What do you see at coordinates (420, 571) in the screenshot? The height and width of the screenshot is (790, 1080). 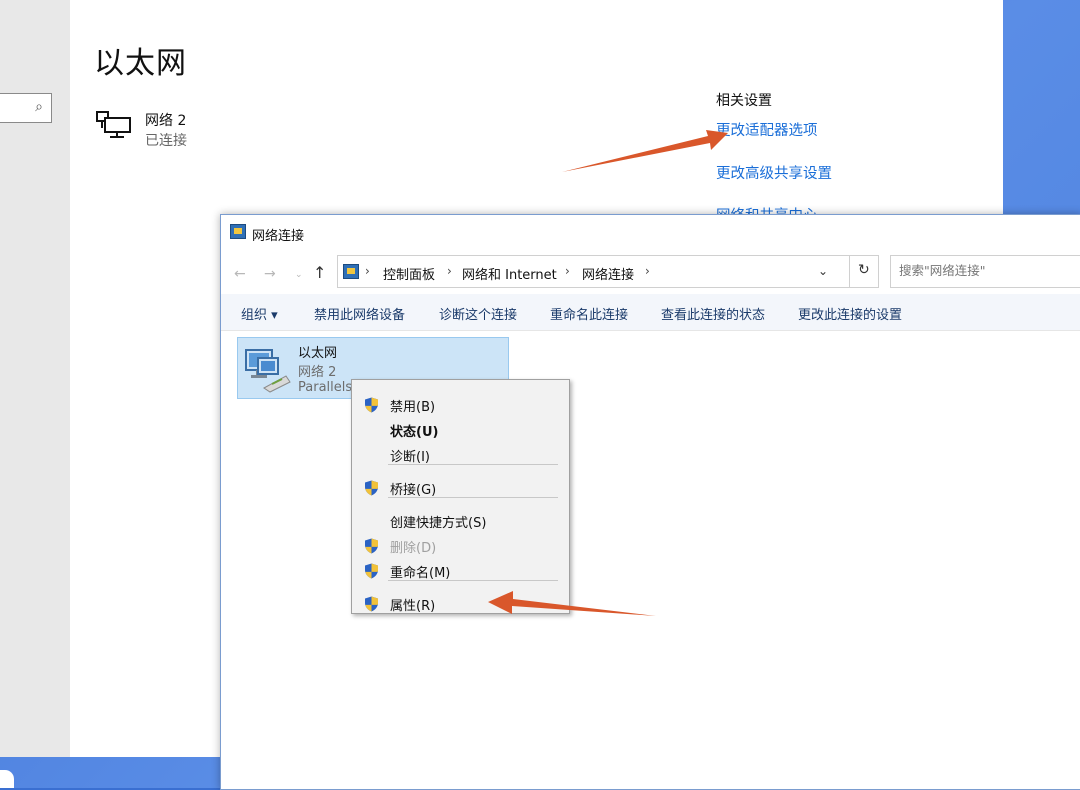 I see `context-menu-item: 重命名(M)` at bounding box center [420, 571].